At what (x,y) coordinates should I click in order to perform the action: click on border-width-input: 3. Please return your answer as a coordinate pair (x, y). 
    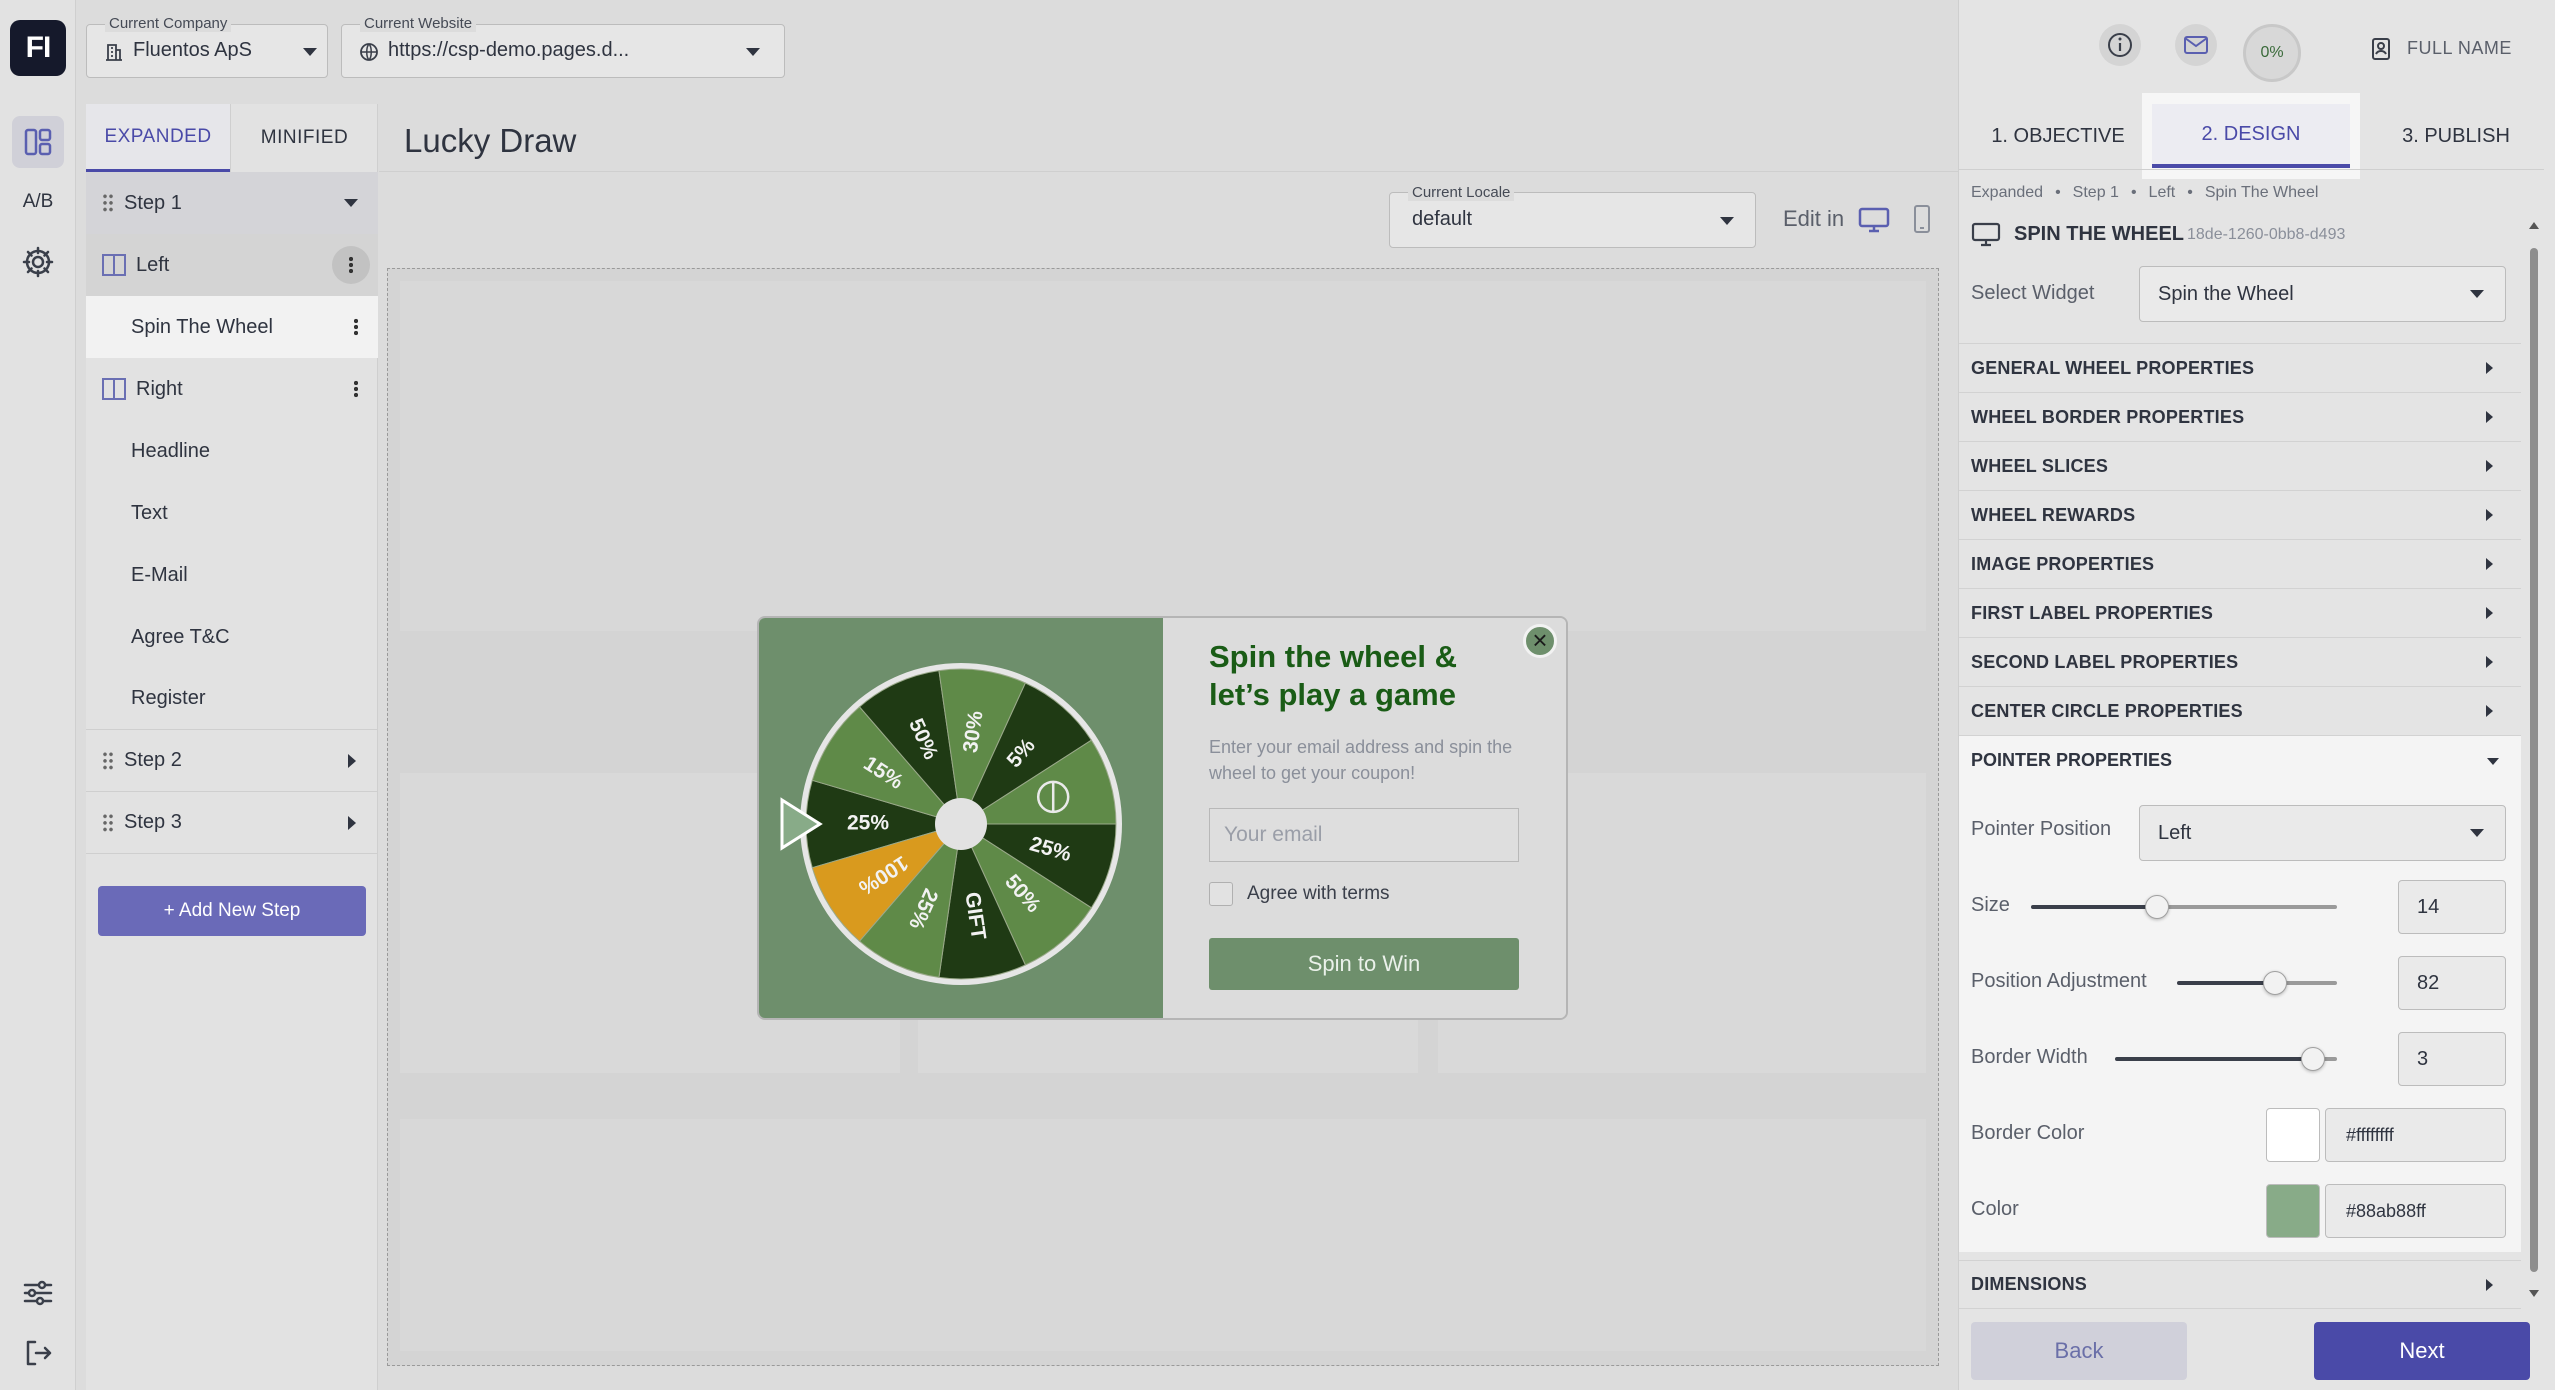
    Looking at the image, I should click on (2452, 1059).